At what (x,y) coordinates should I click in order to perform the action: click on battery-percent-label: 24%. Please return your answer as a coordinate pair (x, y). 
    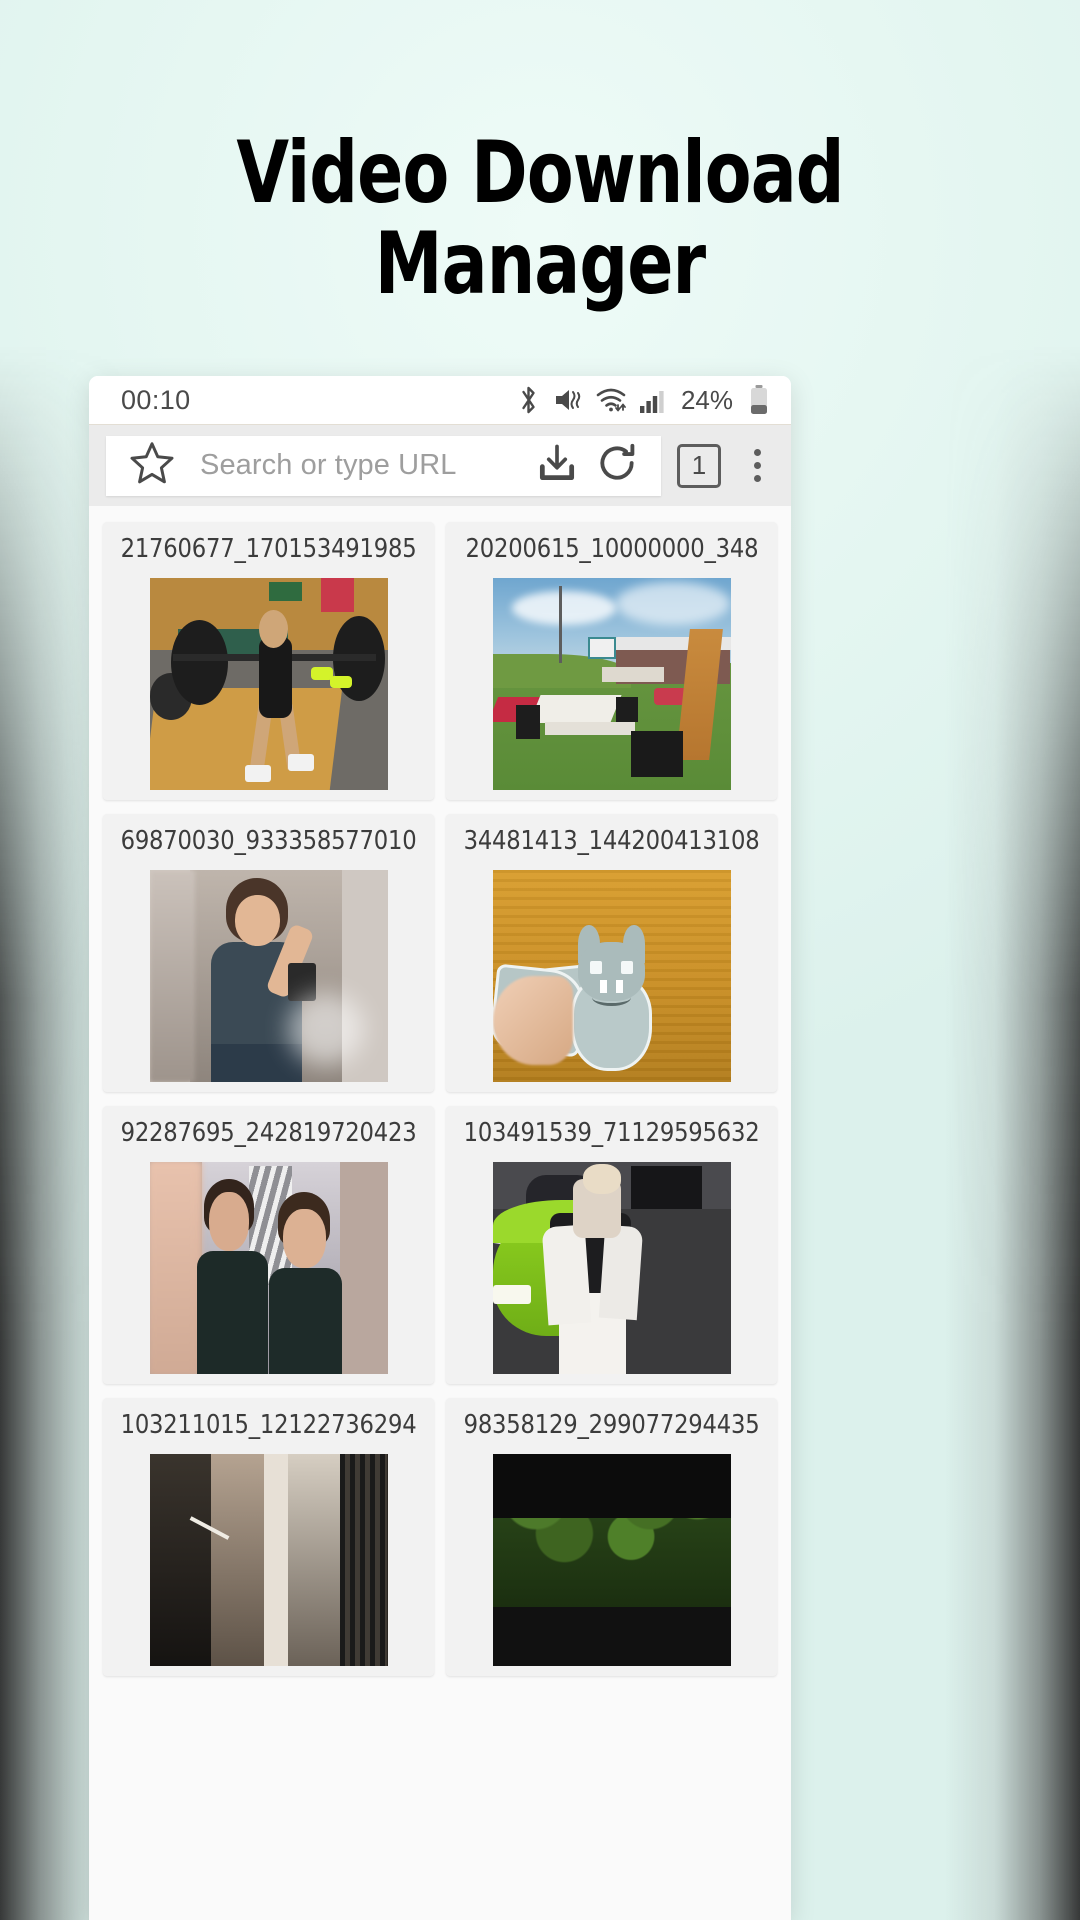
    Looking at the image, I should click on (706, 399).